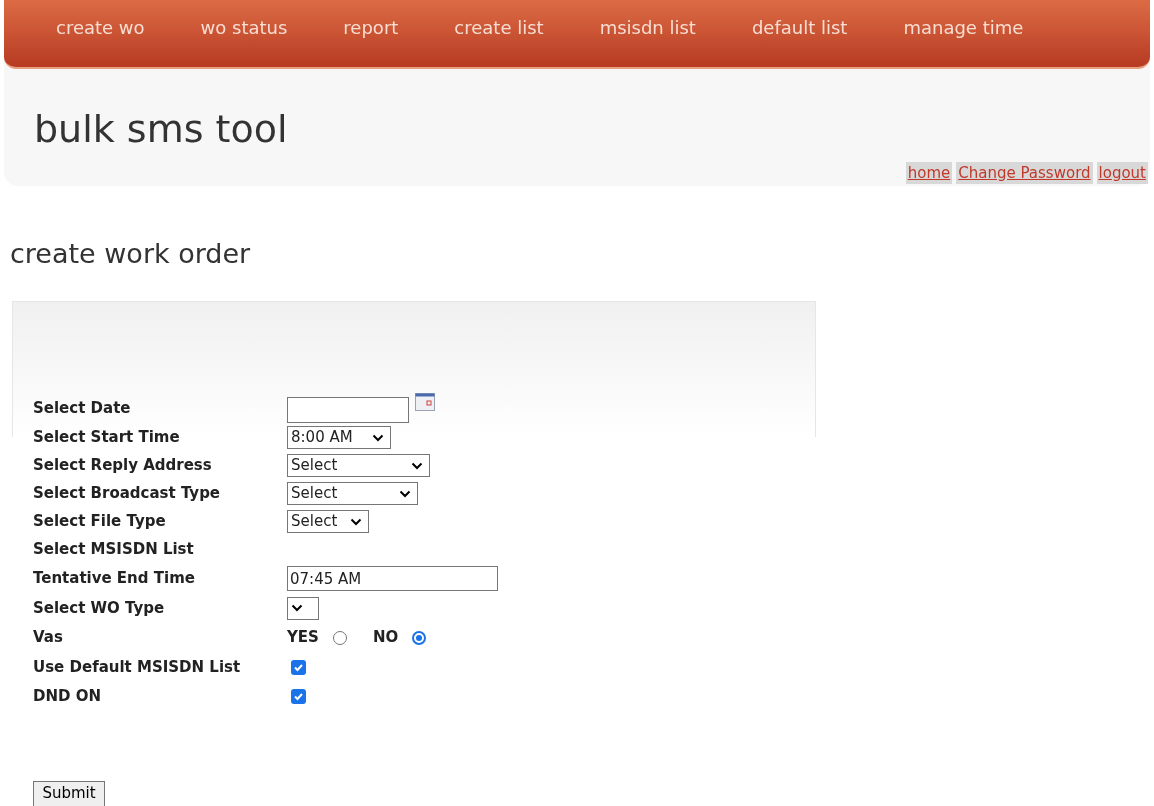  Describe the element at coordinates (69, 793) in the screenshot. I see `submit-button: Submit` at that location.